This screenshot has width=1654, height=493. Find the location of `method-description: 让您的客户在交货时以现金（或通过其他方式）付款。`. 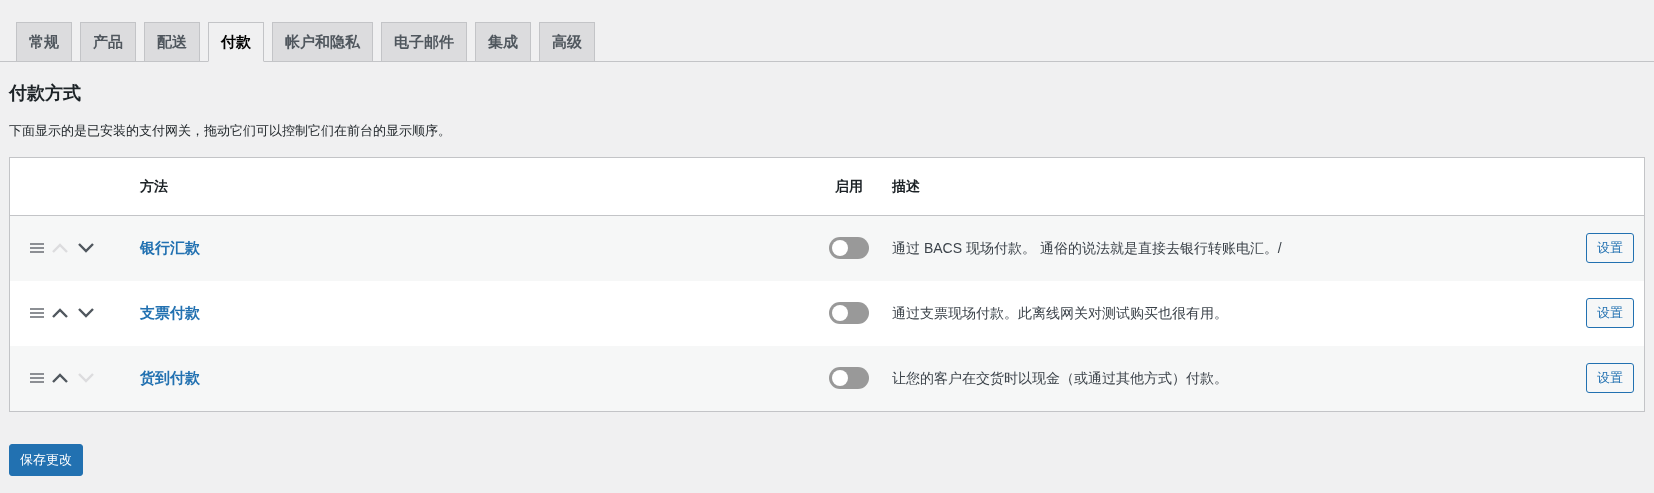

method-description: 让您的客户在交货时以现金（或通过其他方式）付款。 is located at coordinates (1060, 378).